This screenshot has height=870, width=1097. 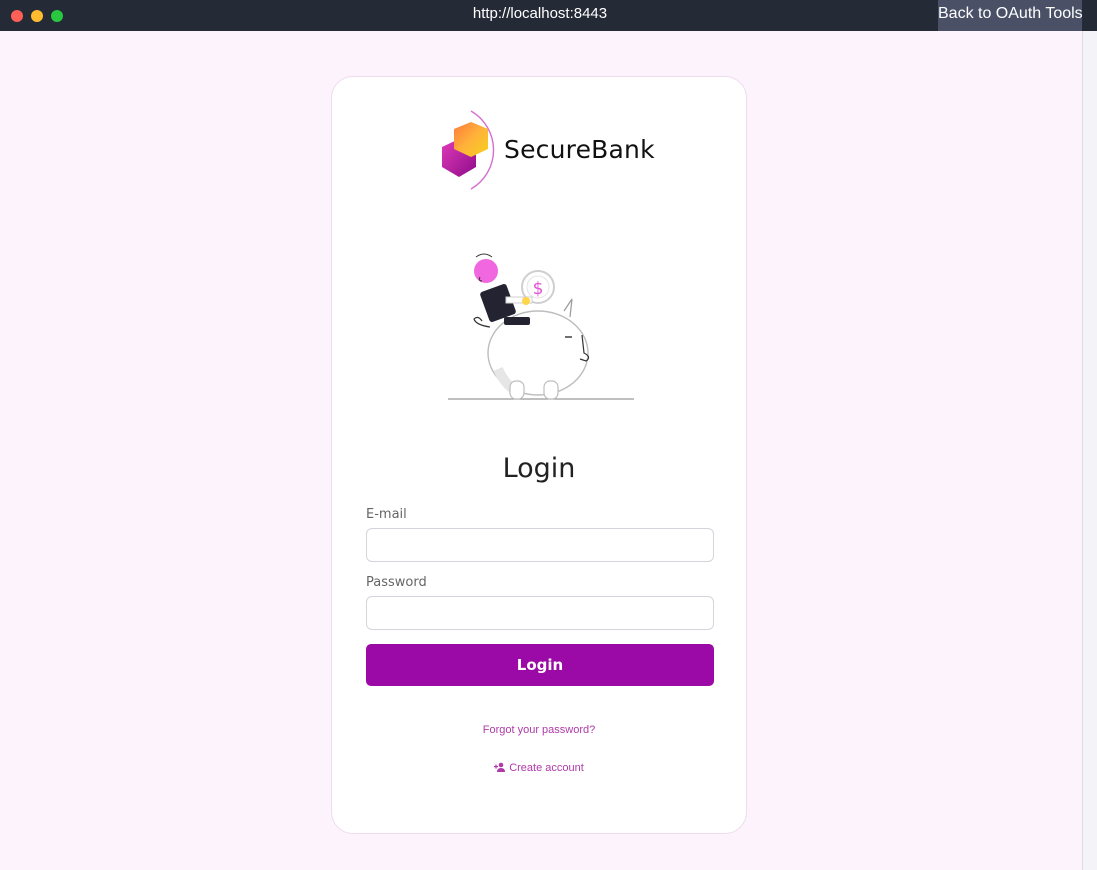 What do you see at coordinates (1089, 450) in the screenshot?
I see `scrollbar-track` at bounding box center [1089, 450].